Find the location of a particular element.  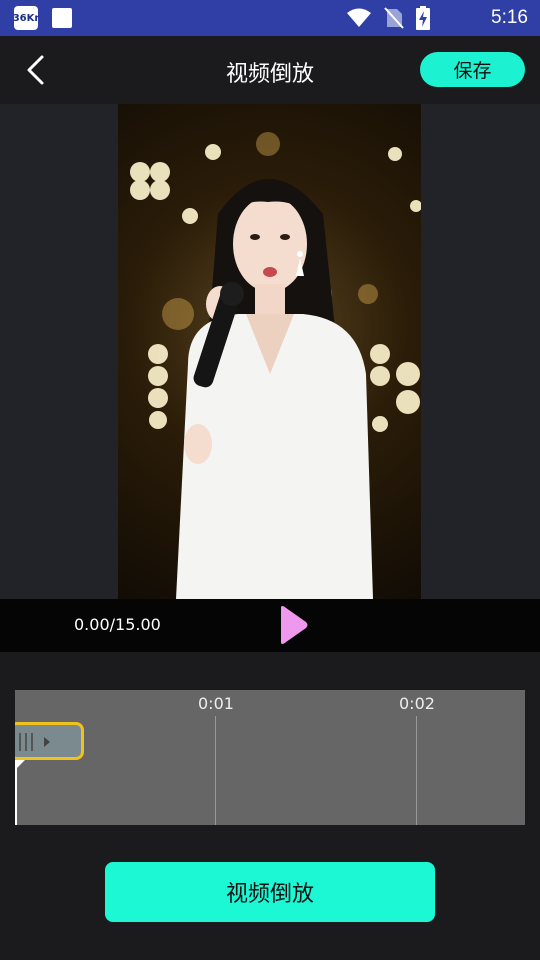

play-icon is located at coordinates (294, 625).